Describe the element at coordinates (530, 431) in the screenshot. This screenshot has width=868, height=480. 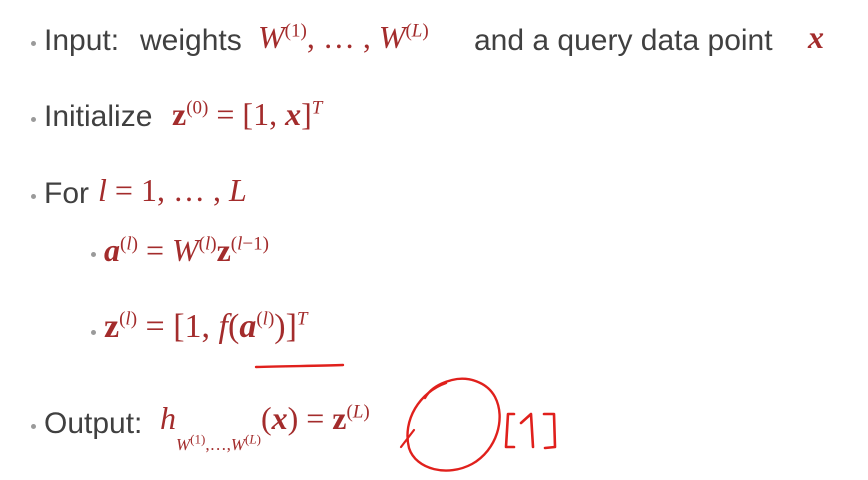
I see `ink-index-one` at that location.